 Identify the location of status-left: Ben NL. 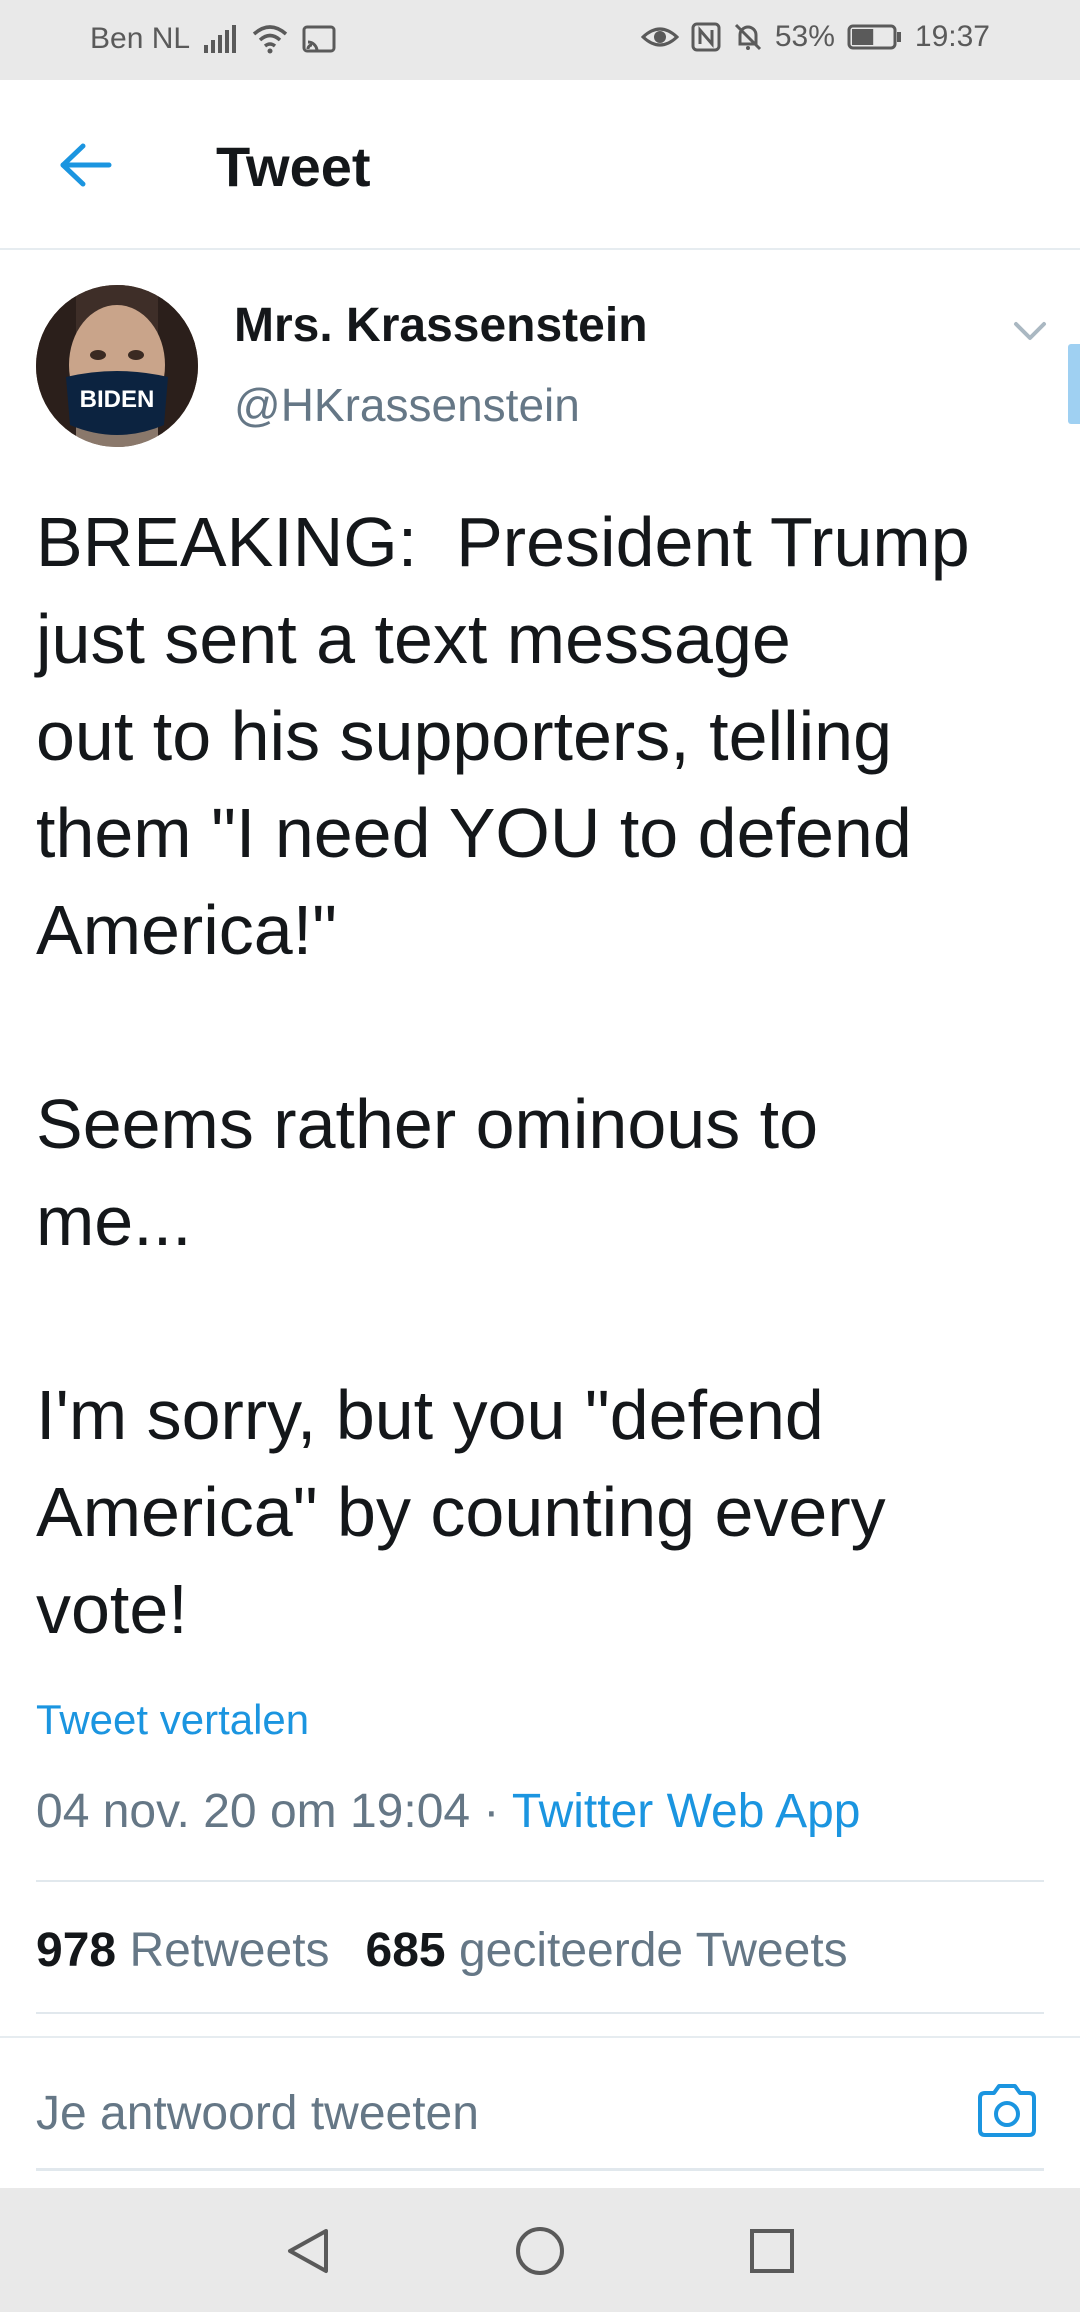
(213, 39).